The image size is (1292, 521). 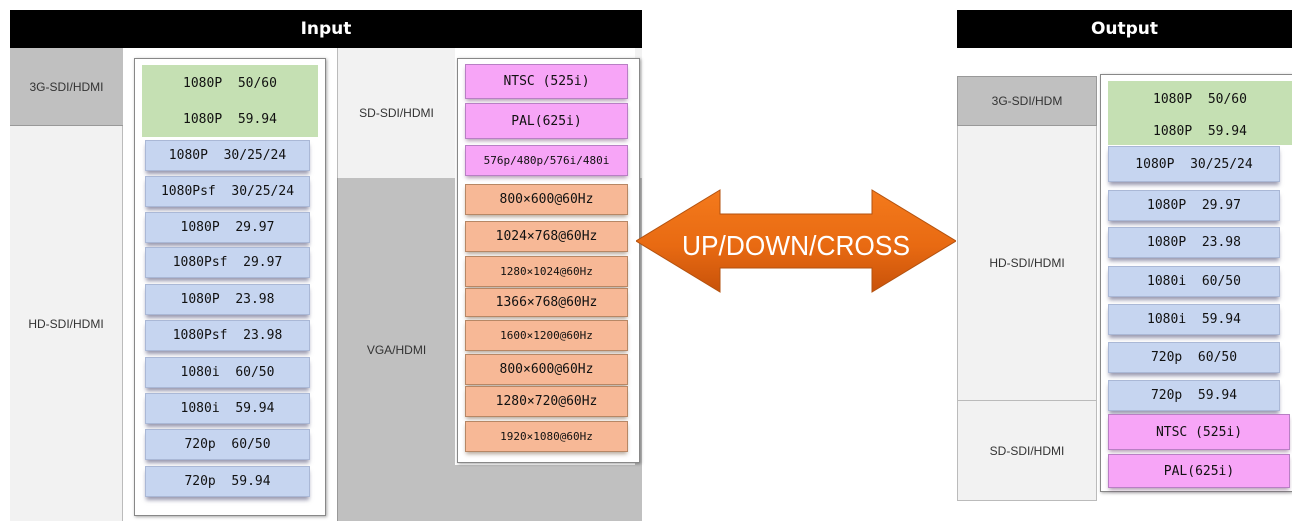 What do you see at coordinates (546, 335) in the screenshot?
I see `input-format-vga-5: 1600×1200@60Hz` at bounding box center [546, 335].